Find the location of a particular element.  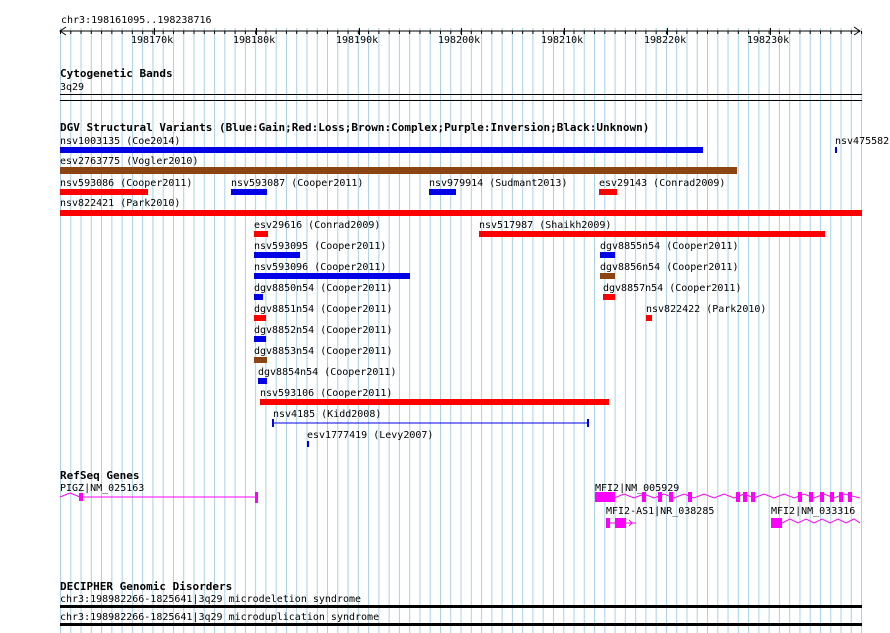

refseq-track-title: RefSeq Genes is located at coordinates (100, 475).